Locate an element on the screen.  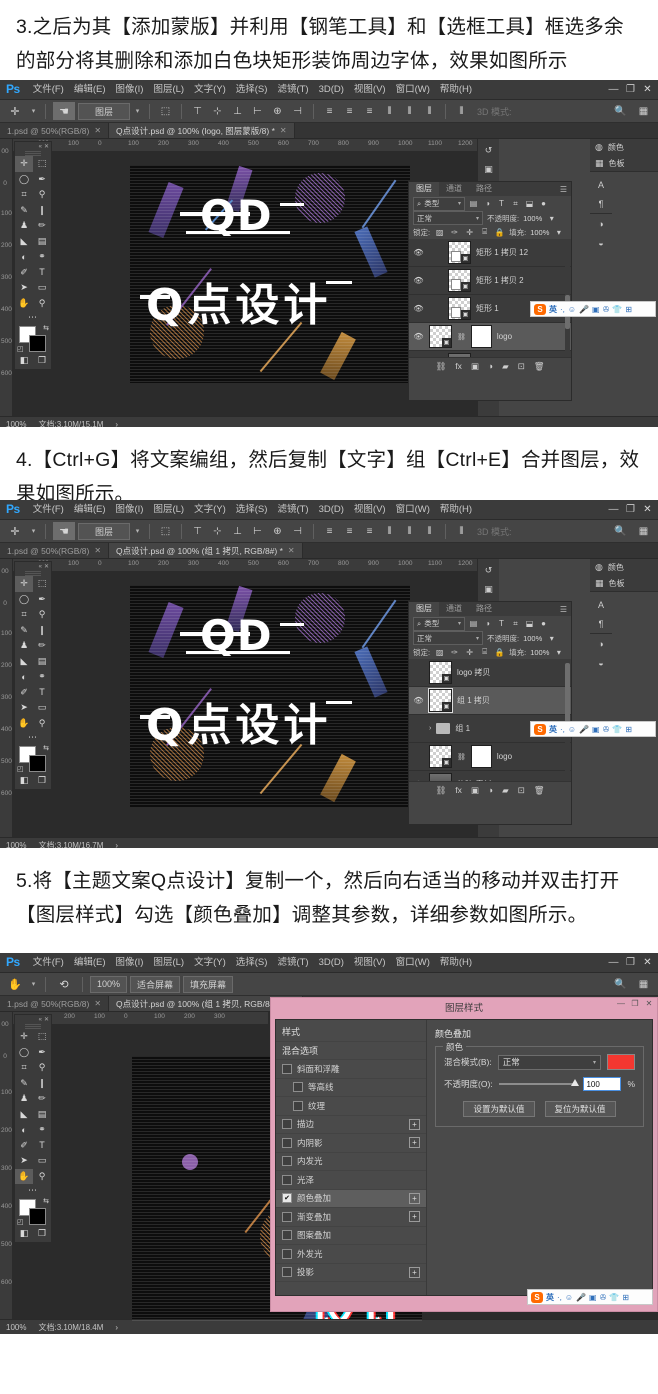
healing-brush-tool-icon: ✎ is located at coordinates (24, 211).